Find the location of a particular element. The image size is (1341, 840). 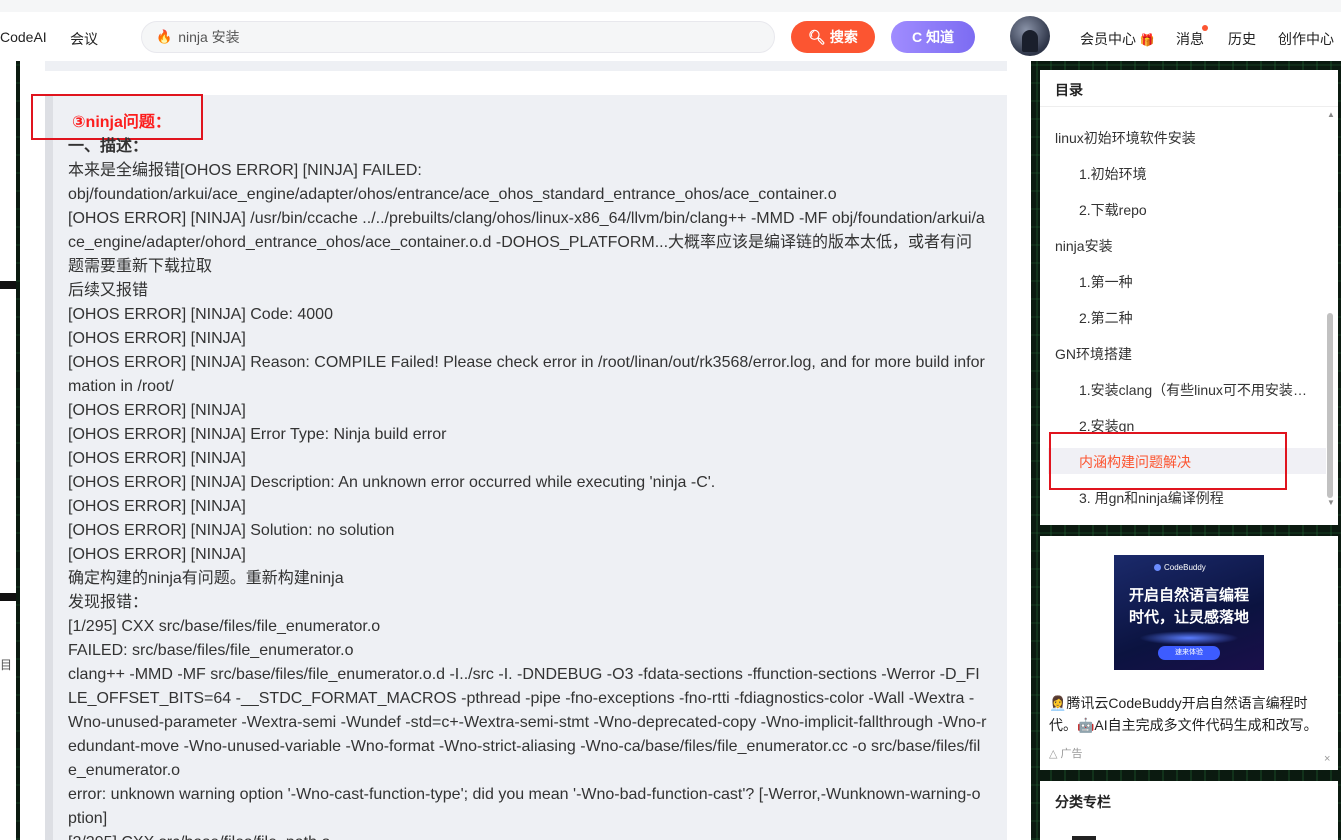

ad-label: △ 广告 is located at coordinates (1066, 753).